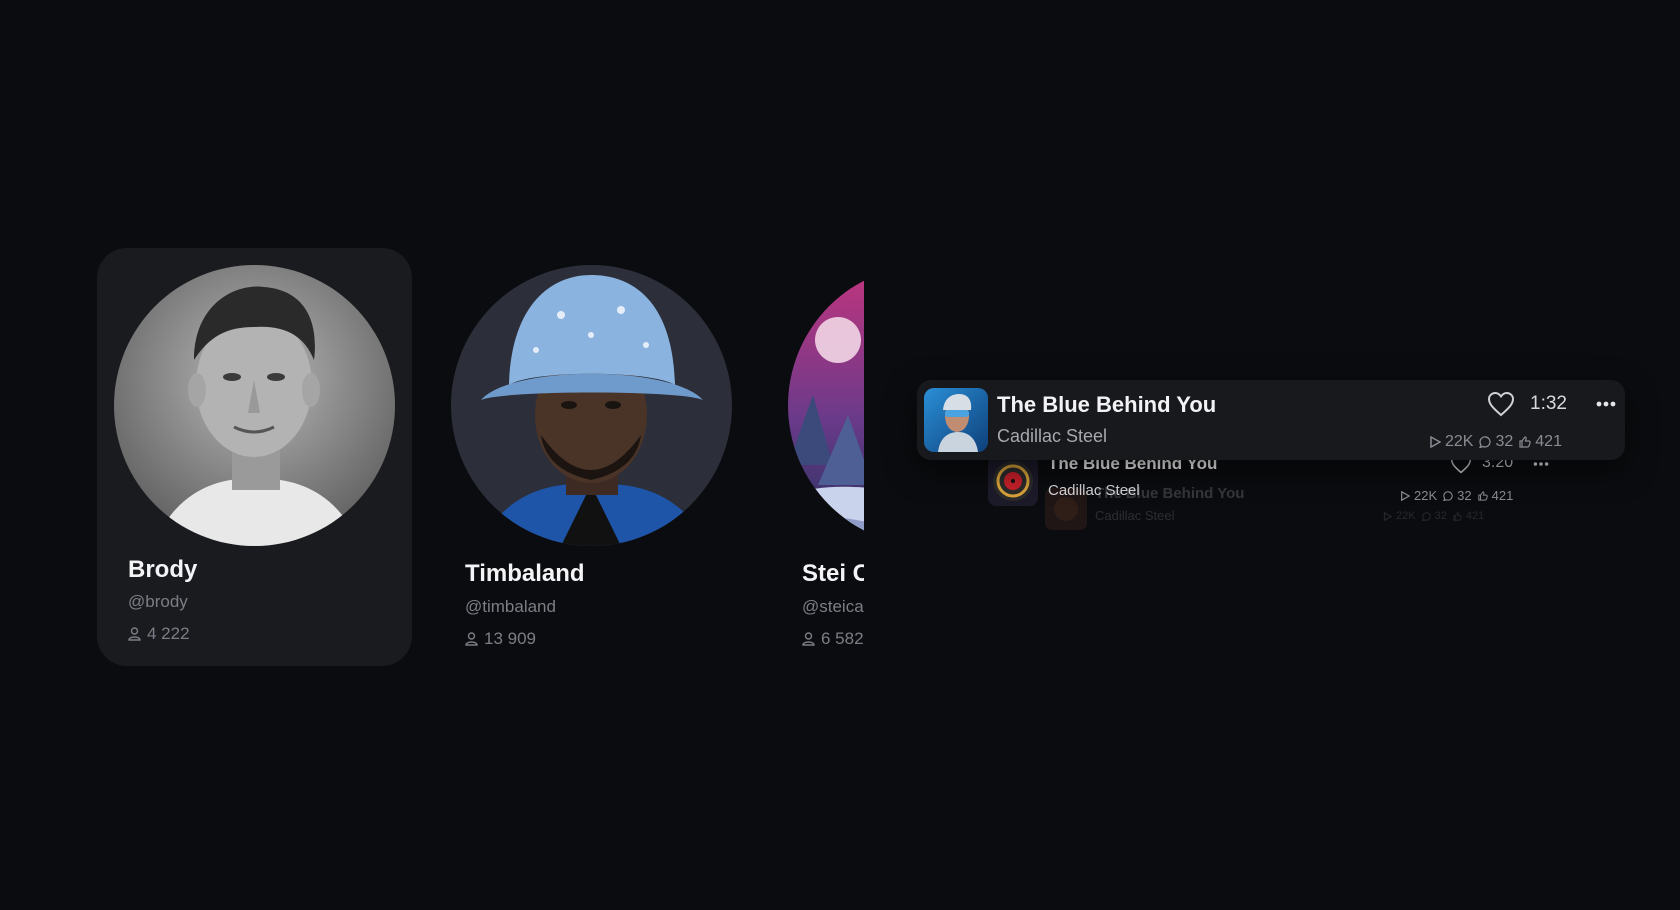  I want to click on artist-name: Stei C, so click(833, 573).